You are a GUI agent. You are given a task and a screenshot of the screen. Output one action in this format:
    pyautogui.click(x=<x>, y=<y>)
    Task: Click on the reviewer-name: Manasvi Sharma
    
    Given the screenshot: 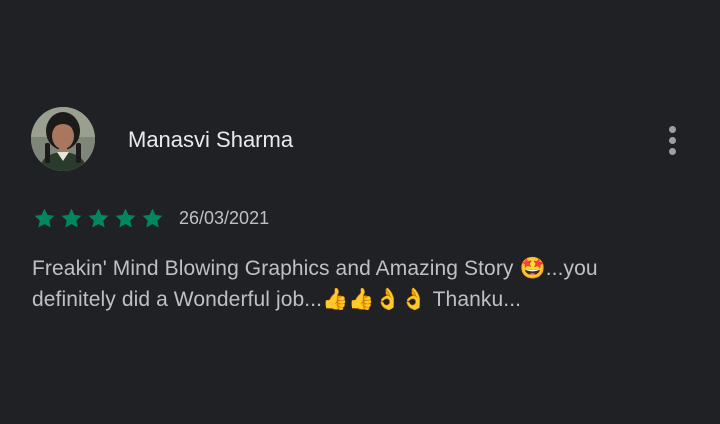 What is the action you would take?
    pyautogui.click(x=211, y=139)
    